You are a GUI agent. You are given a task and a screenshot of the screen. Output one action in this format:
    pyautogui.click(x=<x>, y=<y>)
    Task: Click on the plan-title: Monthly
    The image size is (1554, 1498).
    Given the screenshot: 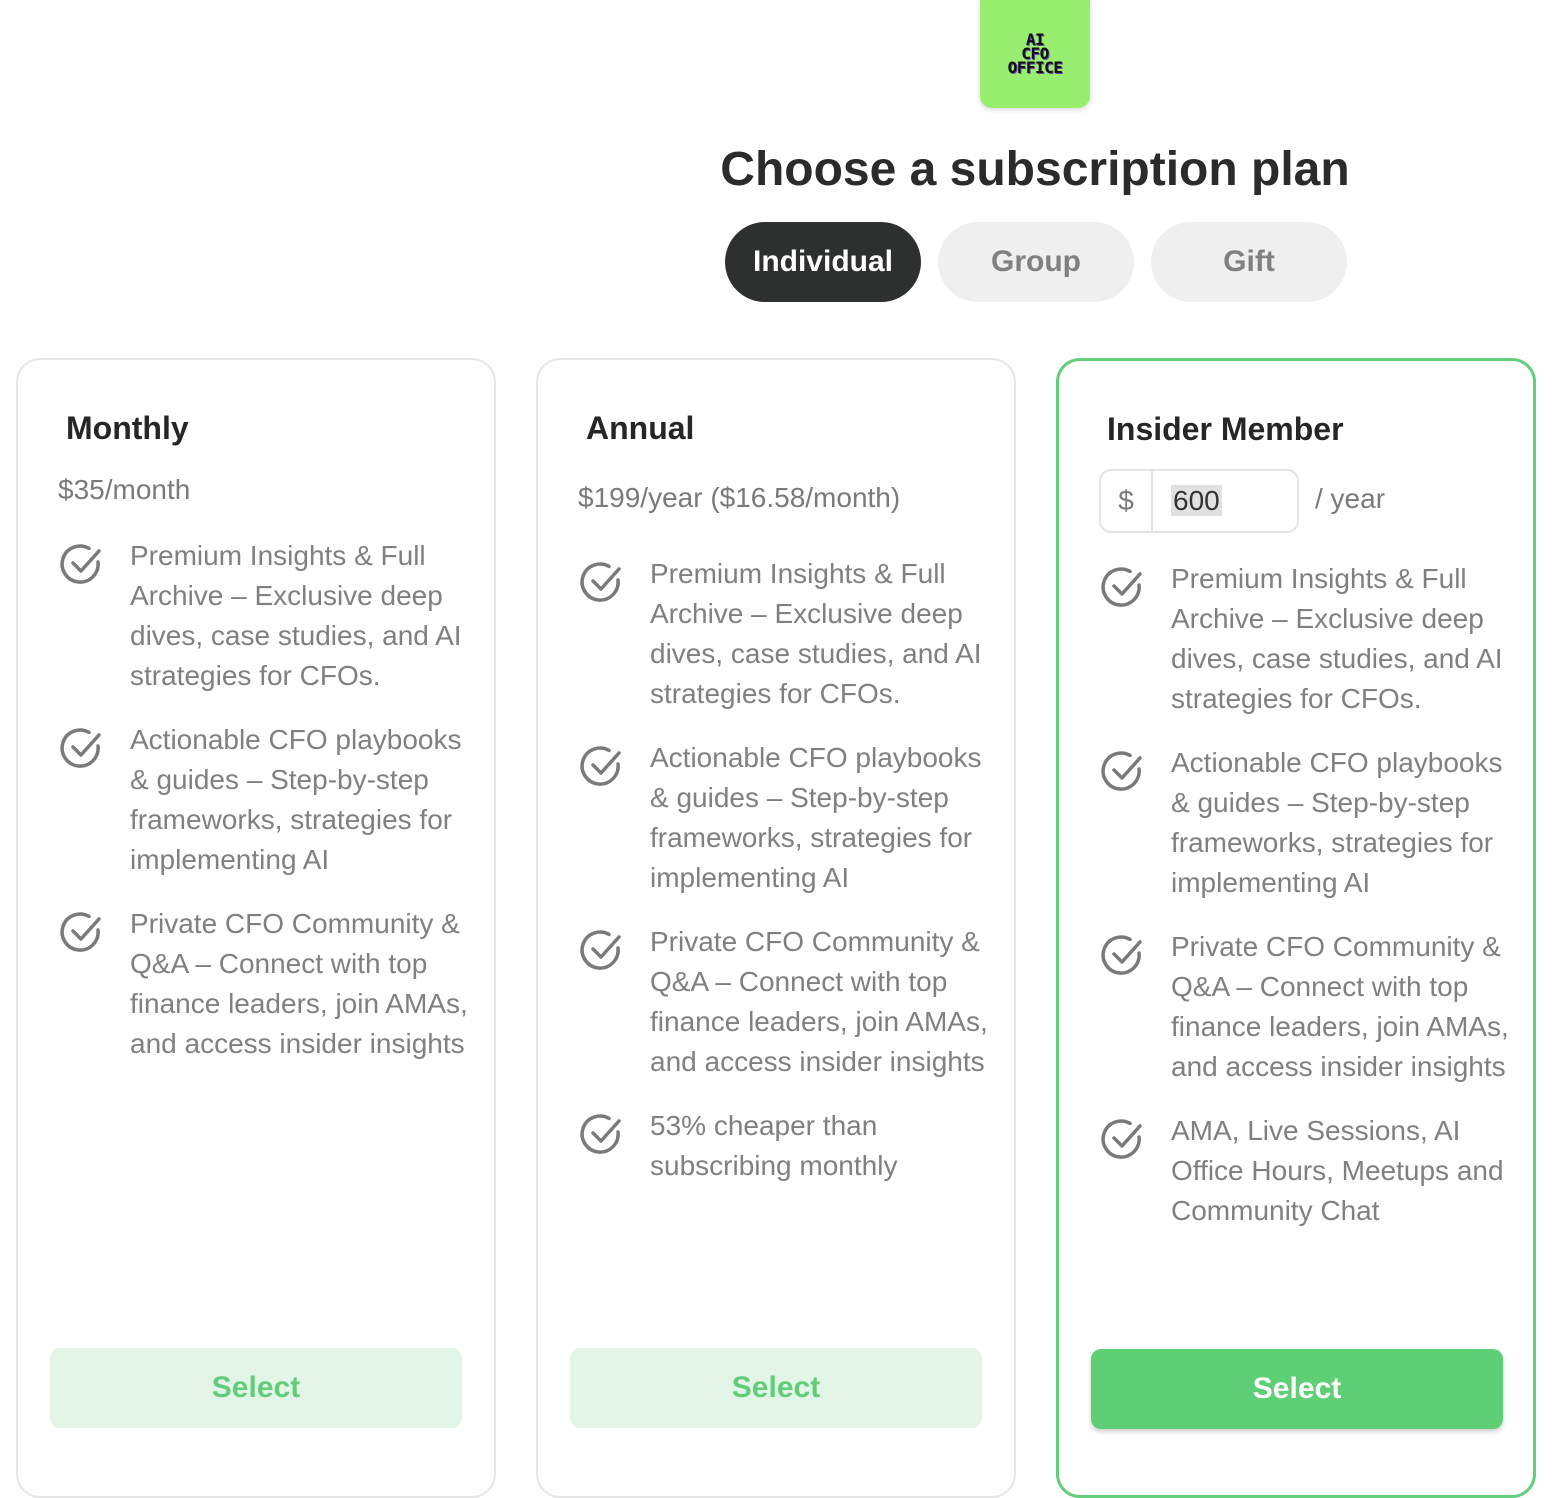 What is the action you would take?
    pyautogui.click(x=127, y=428)
    